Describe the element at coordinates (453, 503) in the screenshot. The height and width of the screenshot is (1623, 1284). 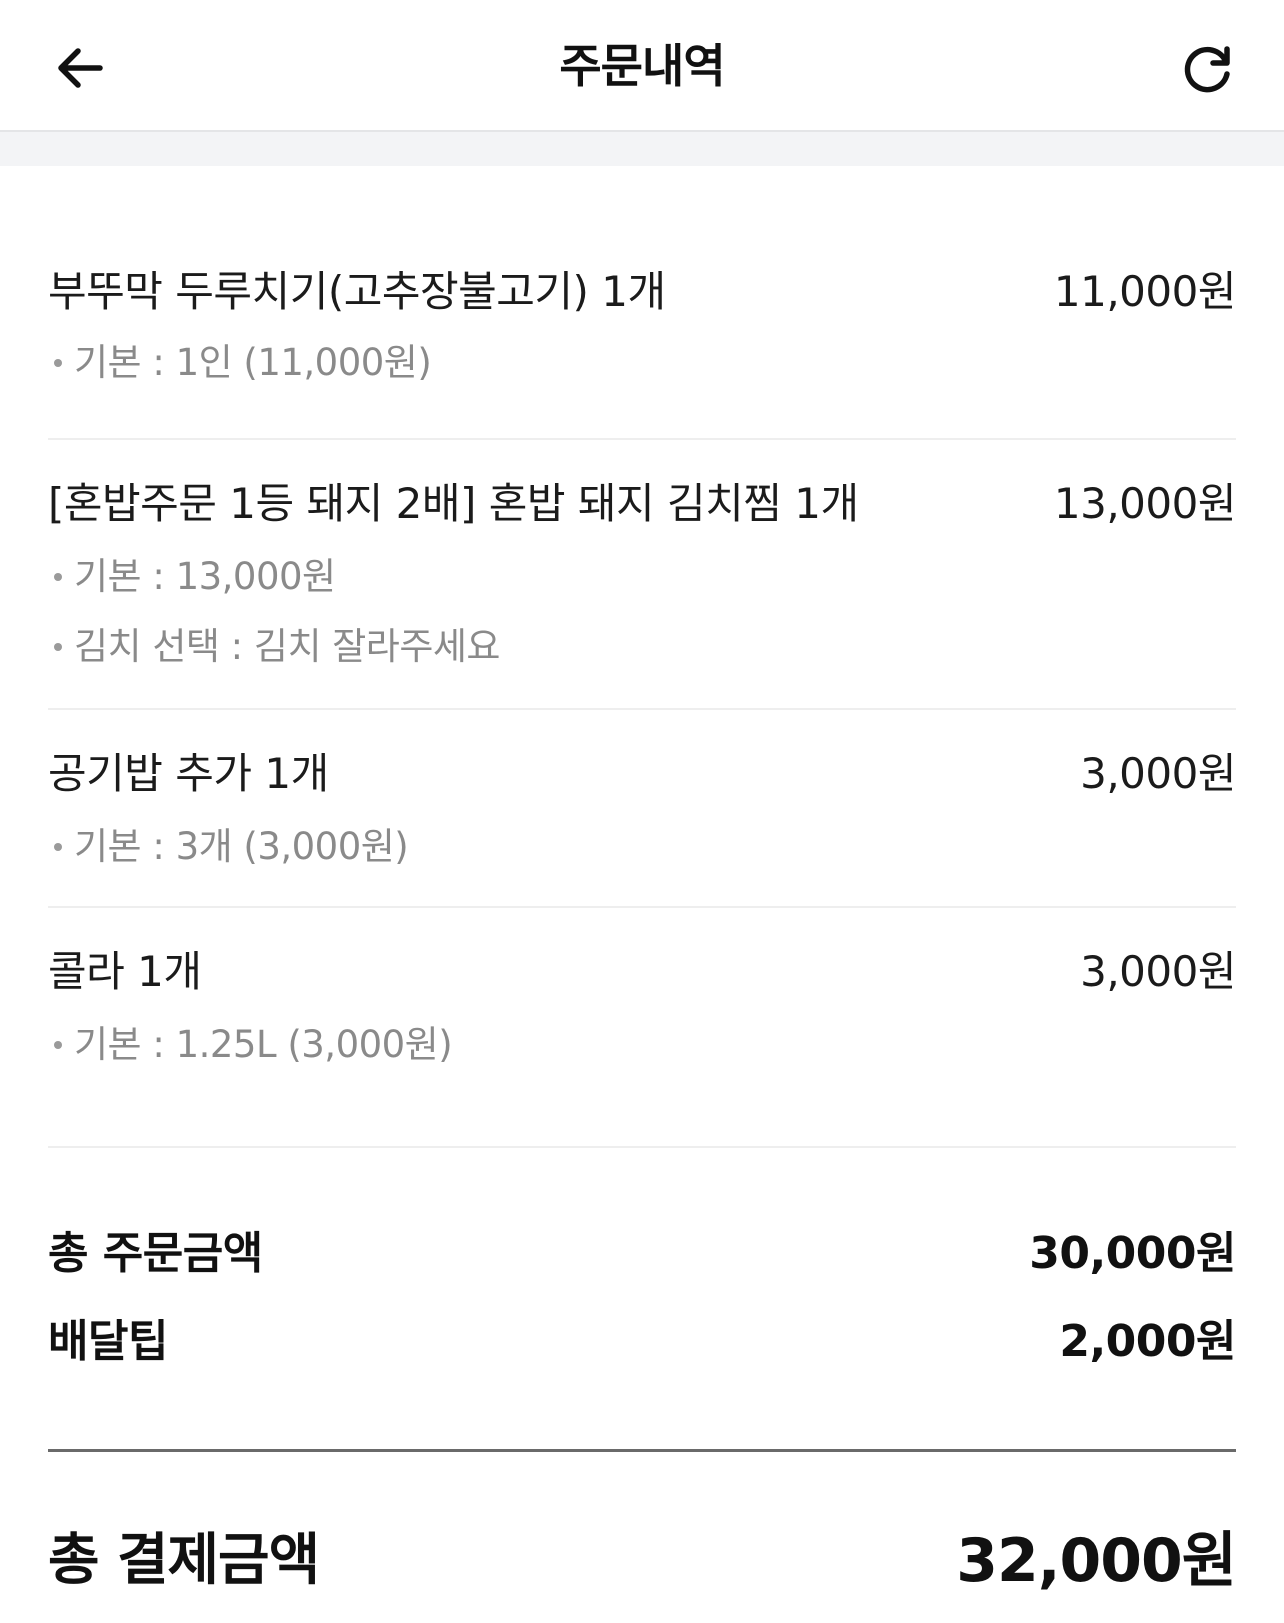
I see `item-name: [혼밥주문 1등 돼지 2배] 혼밥 돼지 김치찜 1개` at that location.